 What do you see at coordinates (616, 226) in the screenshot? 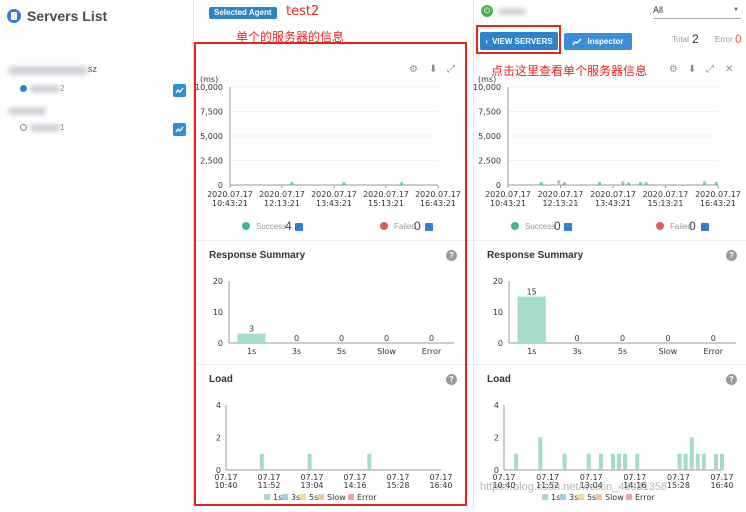
I see `app-scatter-legend: Success 0 Failed 0` at bounding box center [616, 226].